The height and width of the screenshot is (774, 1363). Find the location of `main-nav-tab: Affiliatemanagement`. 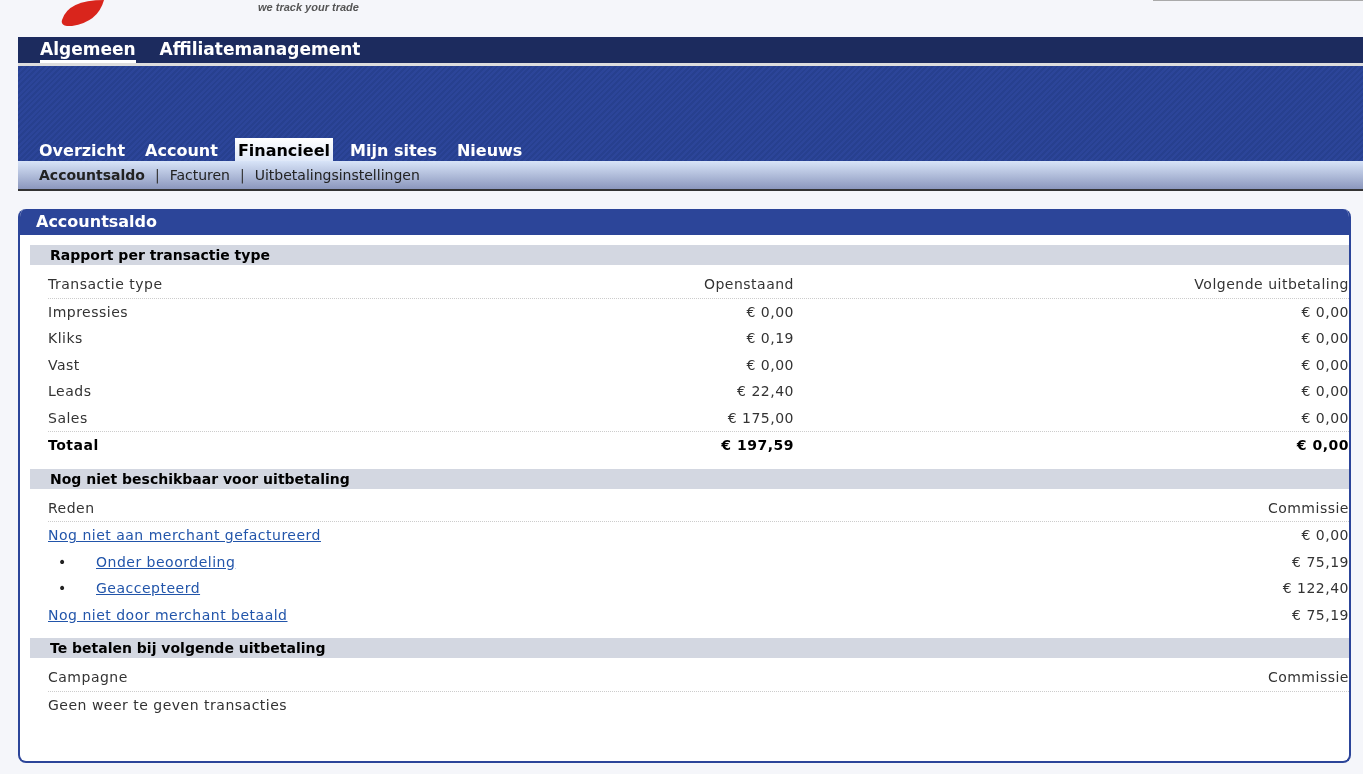

main-nav-tab: Affiliatemanagement is located at coordinates (260, 51).